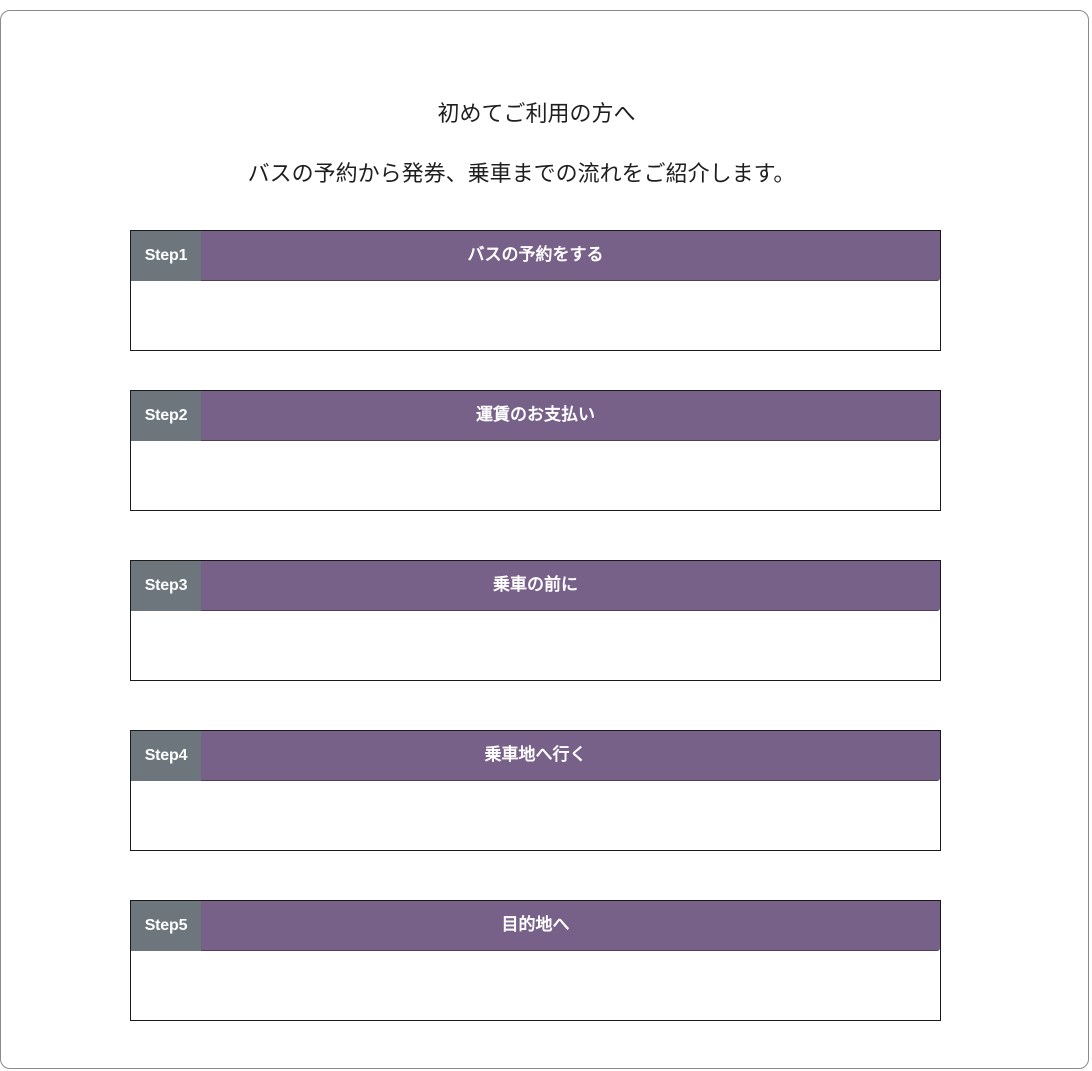 The height and width of the screenshot is (1071, 1092). Describe the element at coordinates (166, 256) in the screenshot. I see `step-number-label: Step1` at that location.